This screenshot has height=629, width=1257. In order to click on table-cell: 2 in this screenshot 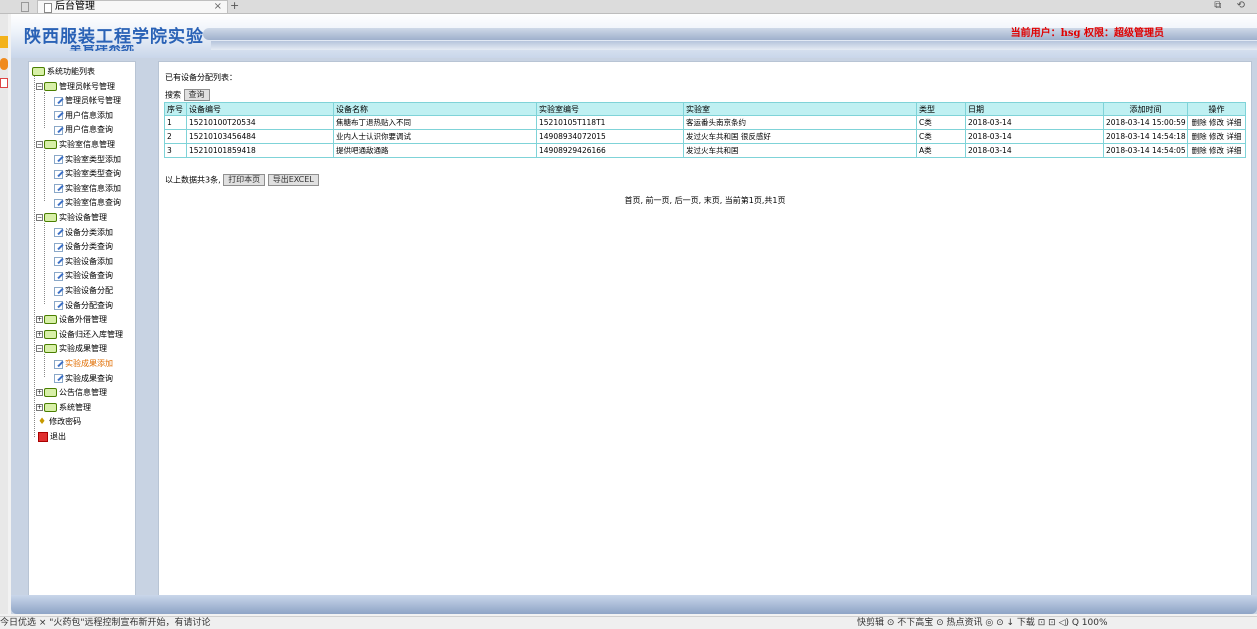, I will do `click(175, 136)`.